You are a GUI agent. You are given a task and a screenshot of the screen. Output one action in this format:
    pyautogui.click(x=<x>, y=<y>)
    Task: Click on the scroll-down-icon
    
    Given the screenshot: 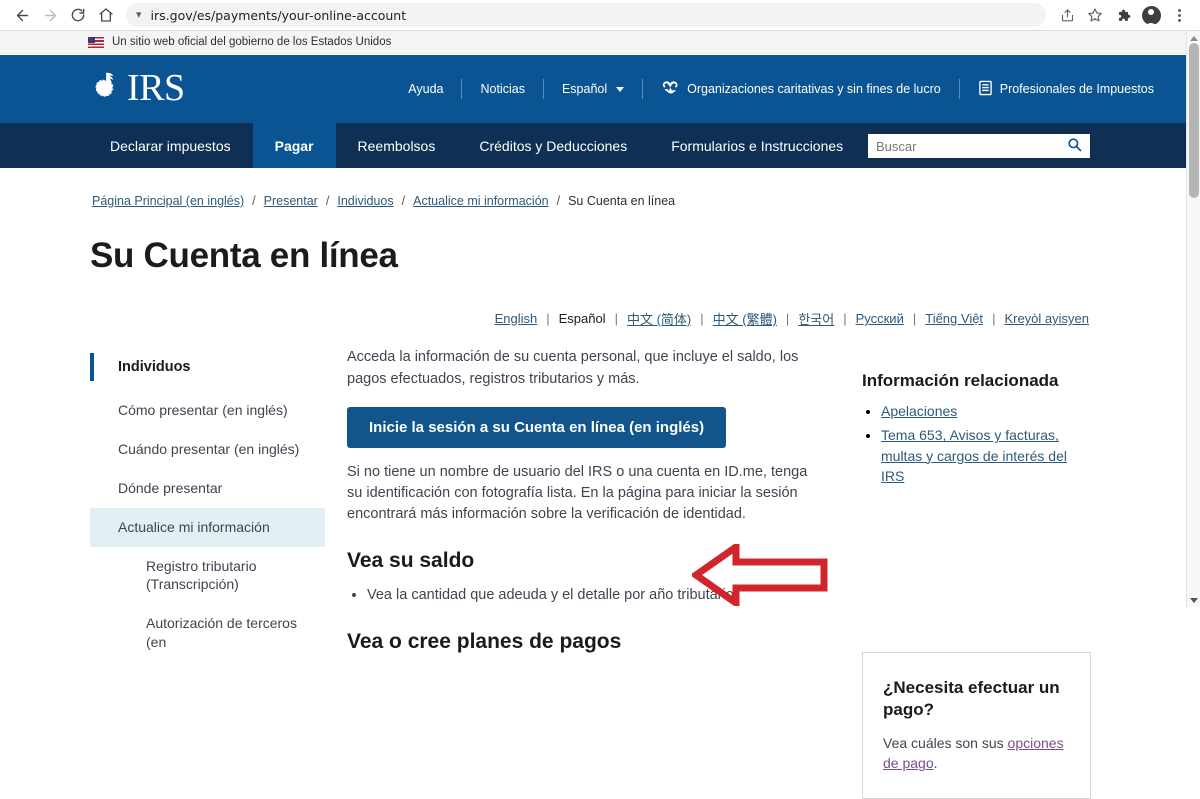 What is the action you would take?
    pyautogui.click(x=1193, y=600)
    